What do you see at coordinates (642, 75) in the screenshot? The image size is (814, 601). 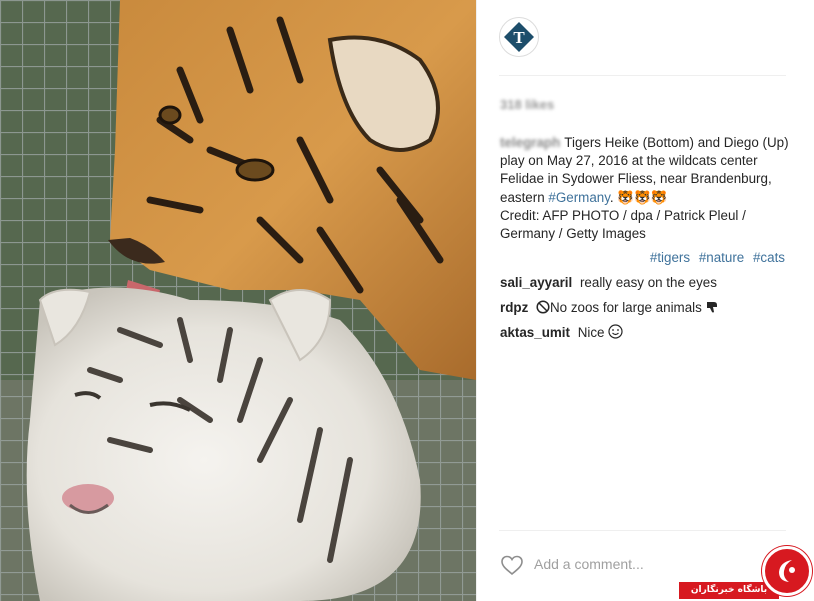 I see `header-divider` at bounding box center [642, 75].